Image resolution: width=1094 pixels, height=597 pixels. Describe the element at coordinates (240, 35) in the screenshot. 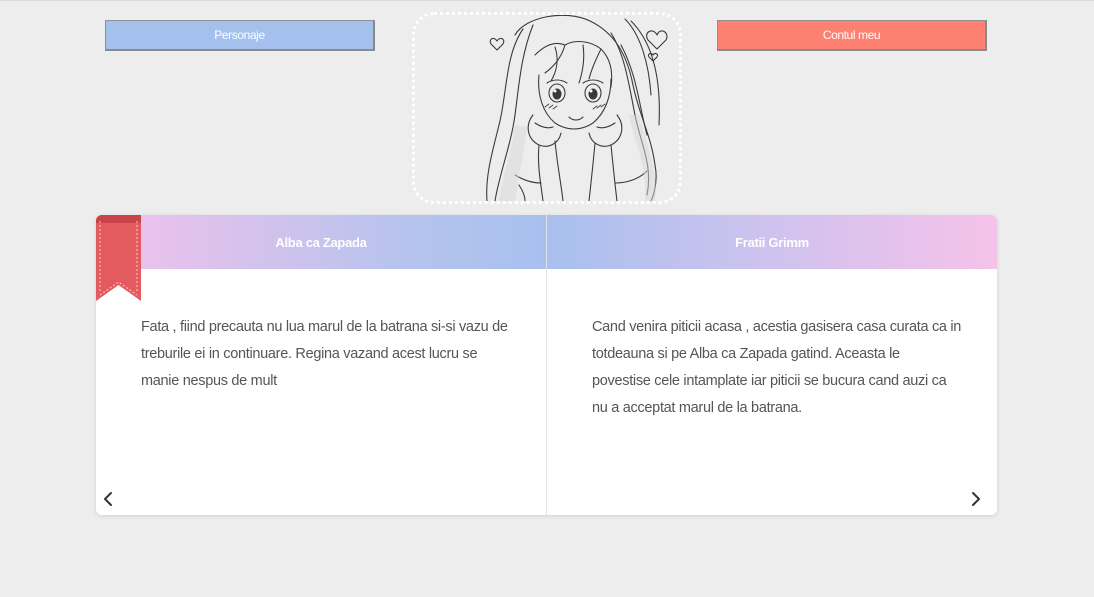

I see `characters-button: Personaje` at that location.